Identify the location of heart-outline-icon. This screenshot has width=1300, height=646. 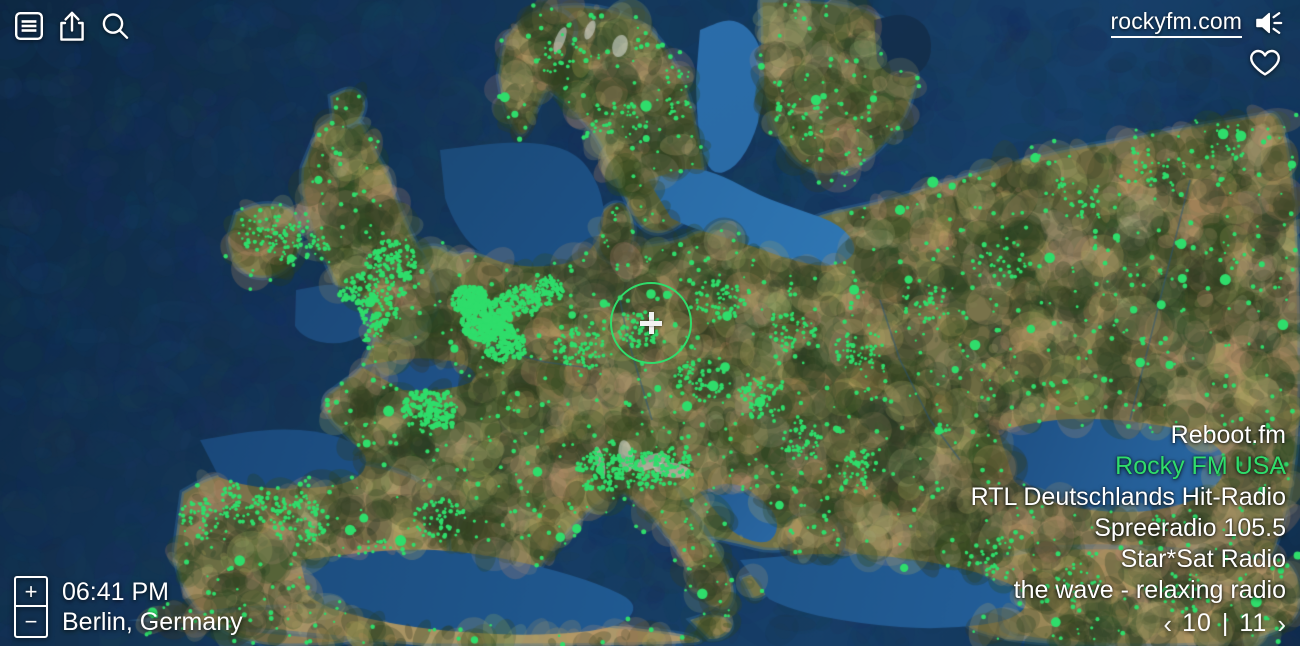
(1265, 63).